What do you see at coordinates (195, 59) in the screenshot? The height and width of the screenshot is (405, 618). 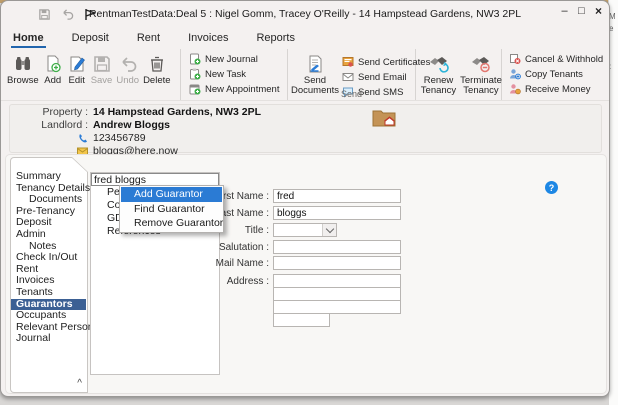 I see `new-journal-icon` at bounding box center [195, 59].